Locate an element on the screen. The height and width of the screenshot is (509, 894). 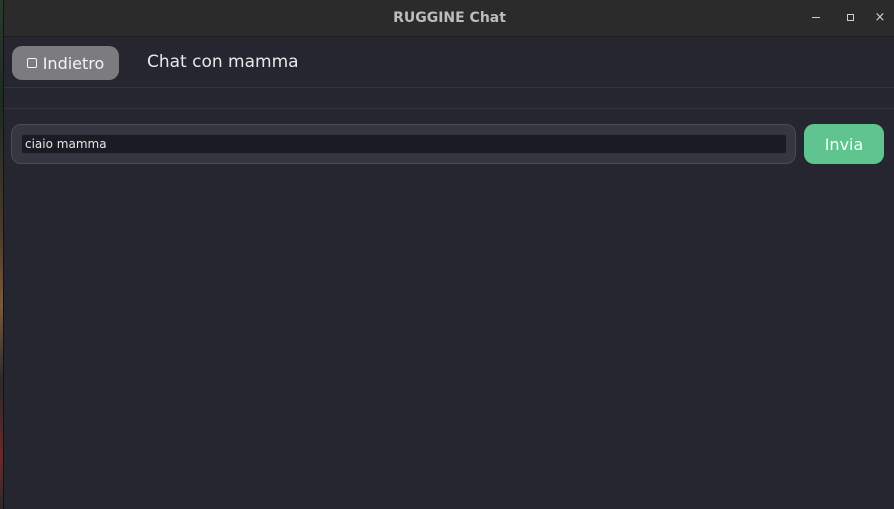
minimize-icon is located at coordinates (816, 17).